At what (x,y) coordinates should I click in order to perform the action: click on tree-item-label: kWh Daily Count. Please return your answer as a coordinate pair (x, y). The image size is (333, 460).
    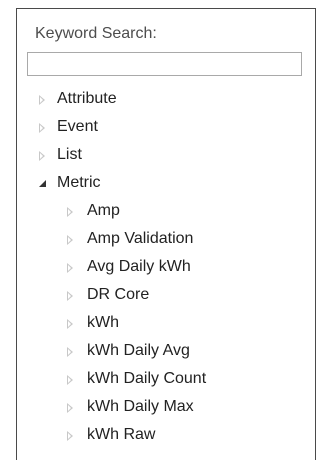
    Looking at the image, I should click on (147, 378).